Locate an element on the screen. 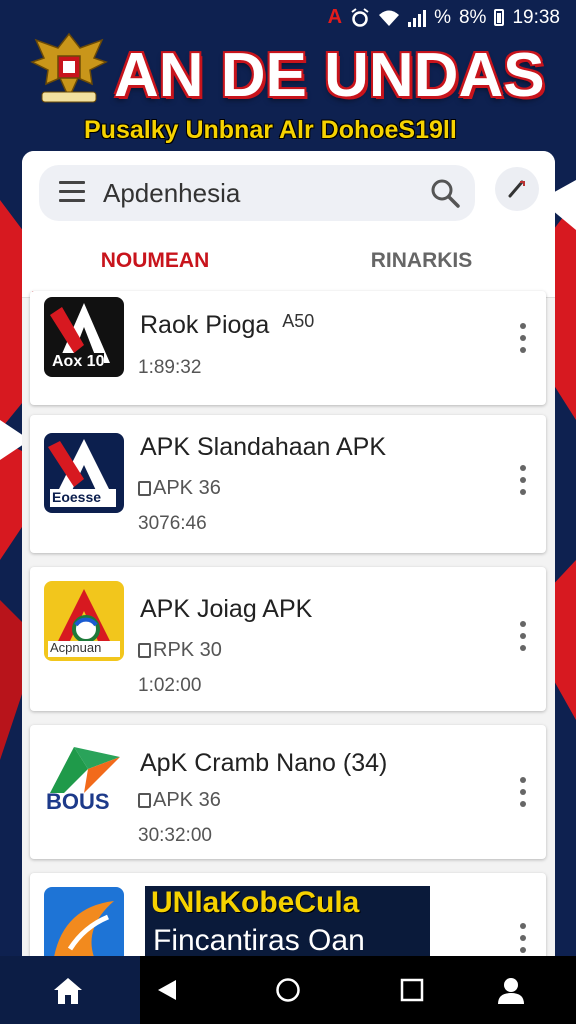  search-icon is located at coordinates (445, 193).